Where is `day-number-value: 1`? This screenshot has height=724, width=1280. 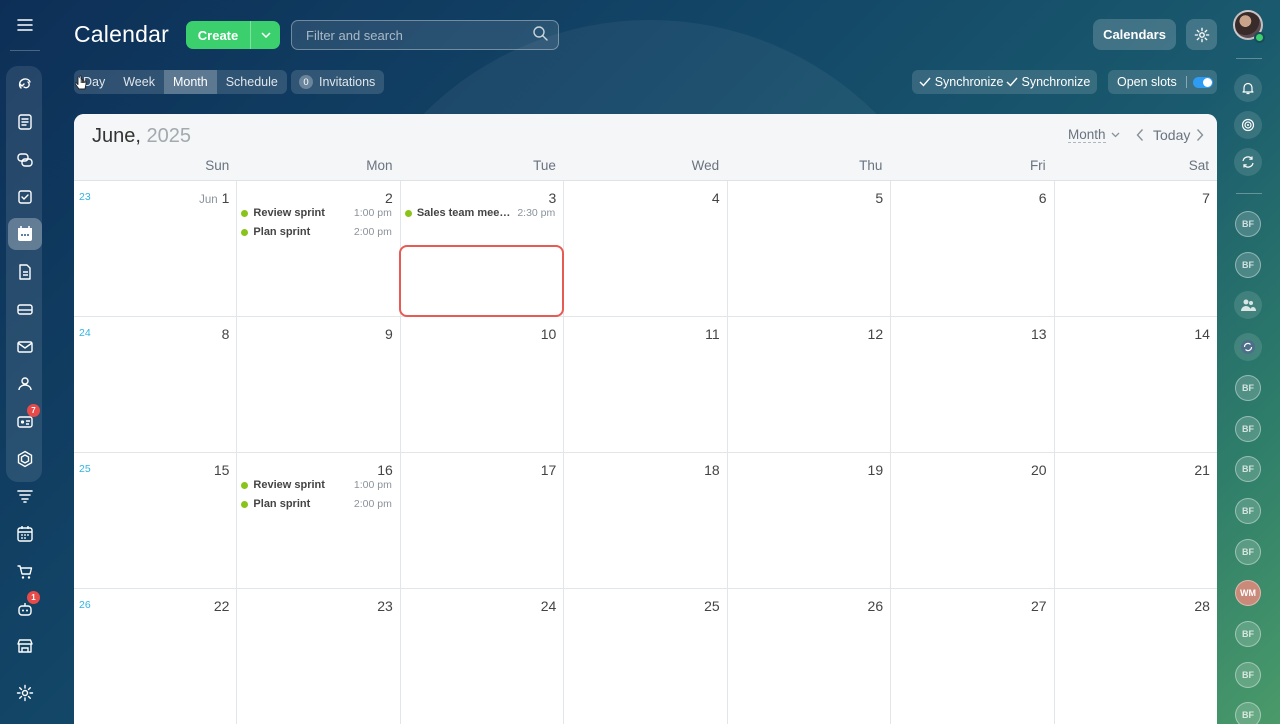 day-number-value: 1 is located at coordinates (225, 198).